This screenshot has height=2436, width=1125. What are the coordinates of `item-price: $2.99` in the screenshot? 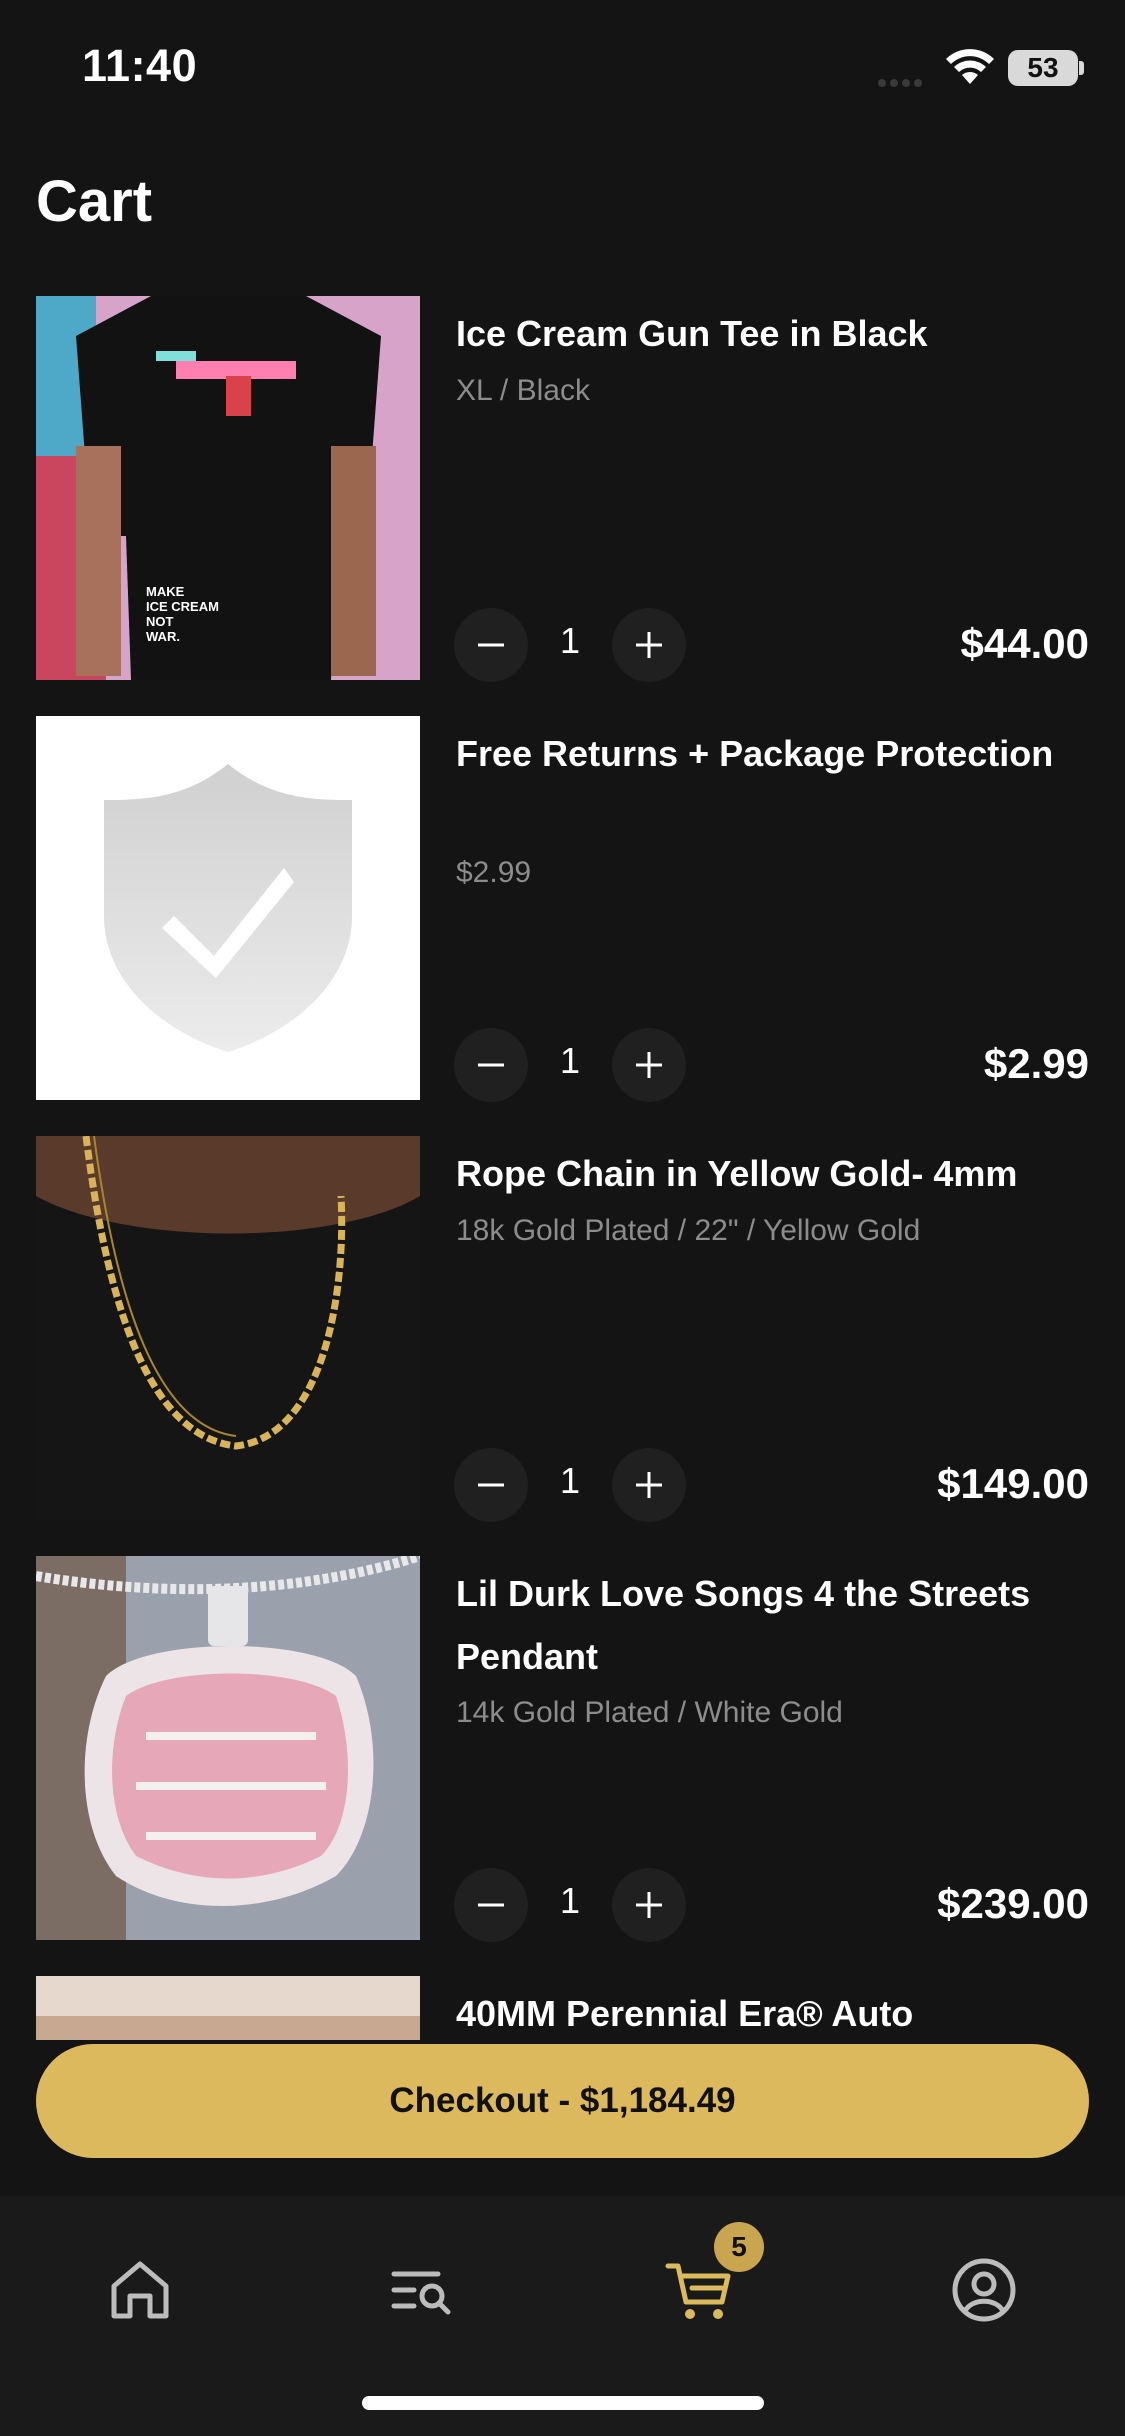 It's located at (1036, 1063).